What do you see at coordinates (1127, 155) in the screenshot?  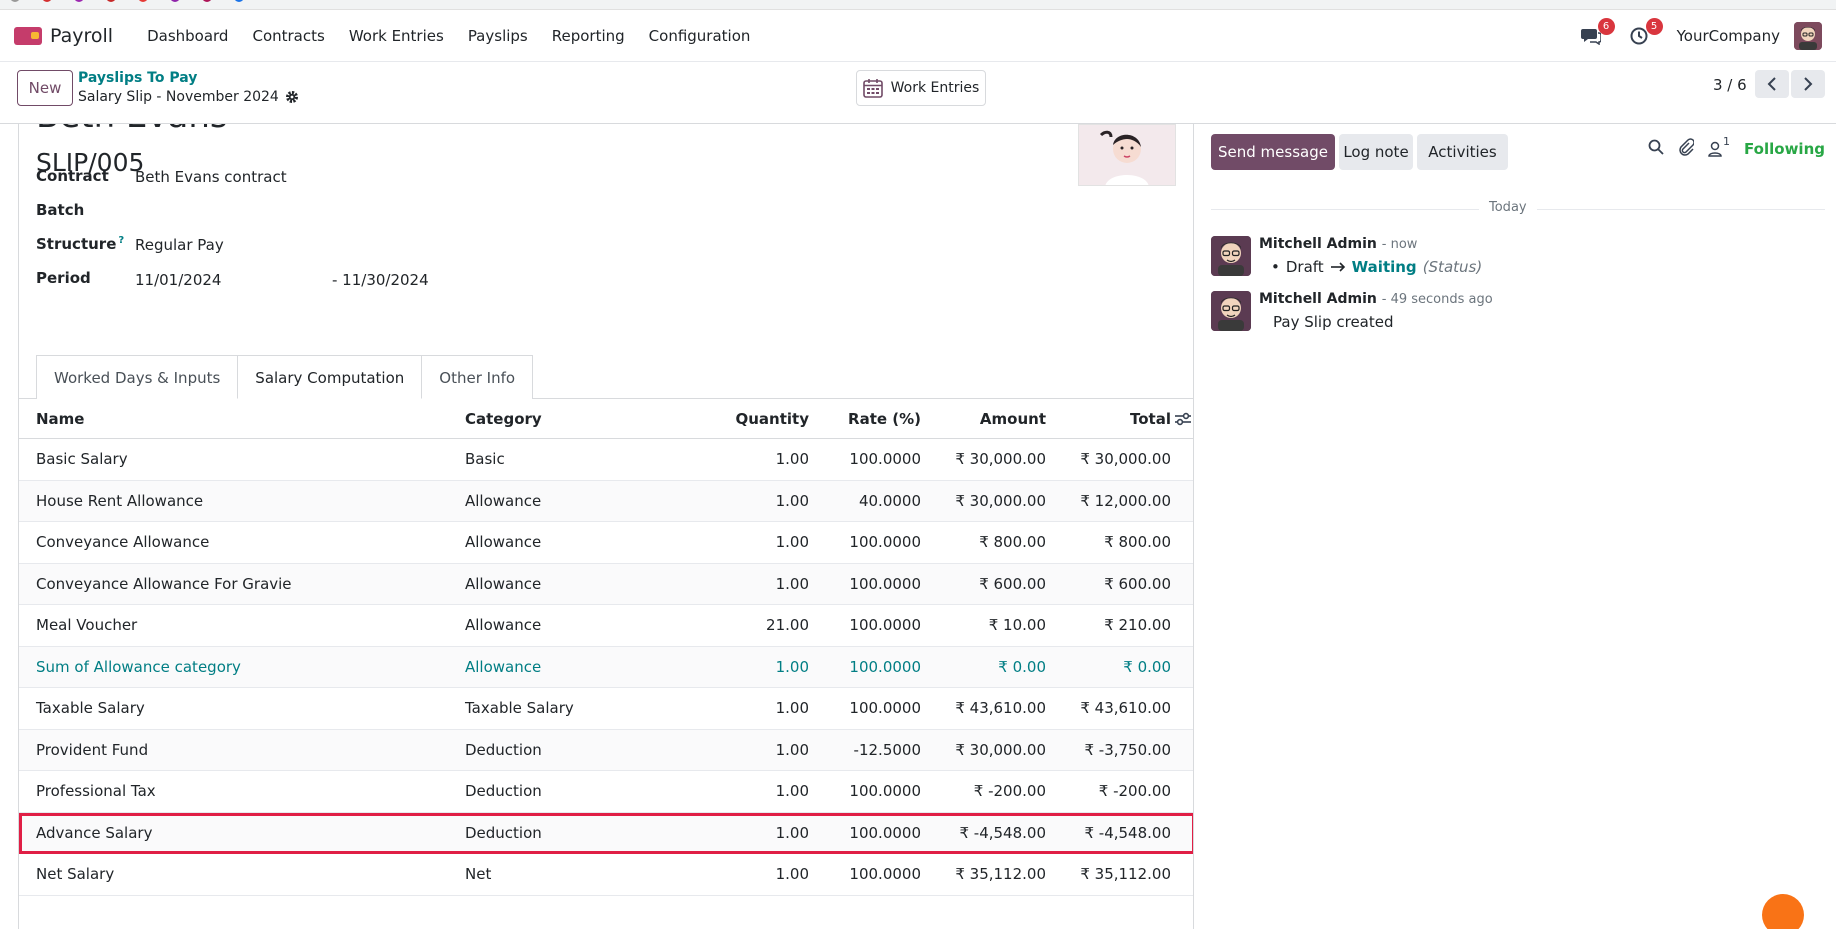 I see `employee-photo` at bounding box center [1127, 155].